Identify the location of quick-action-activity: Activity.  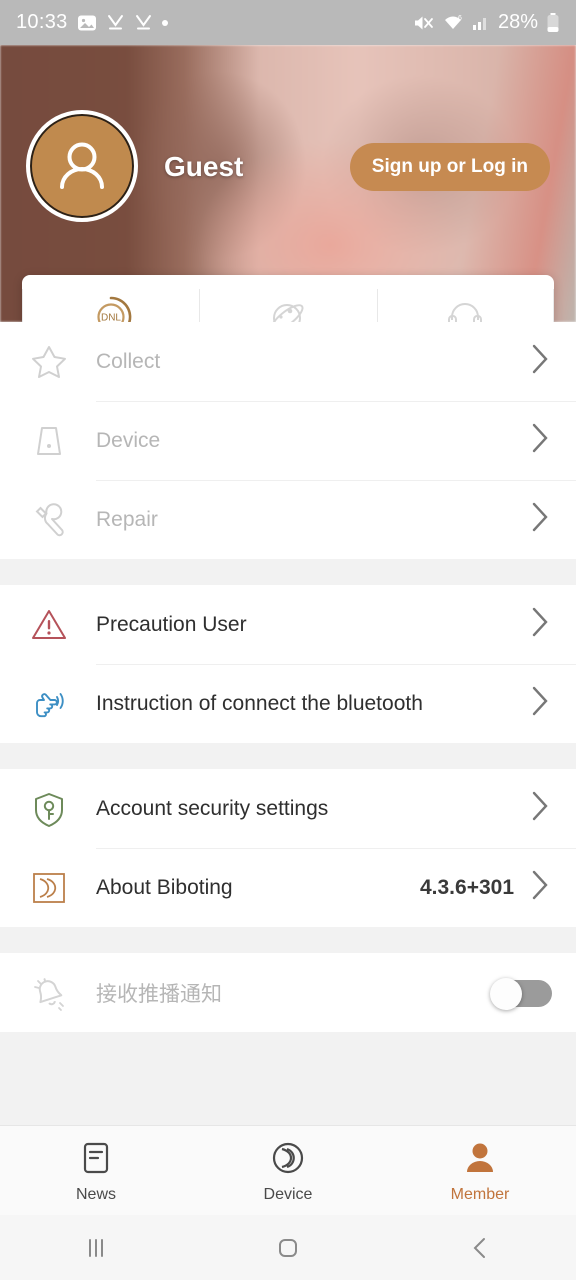
(287, 298).